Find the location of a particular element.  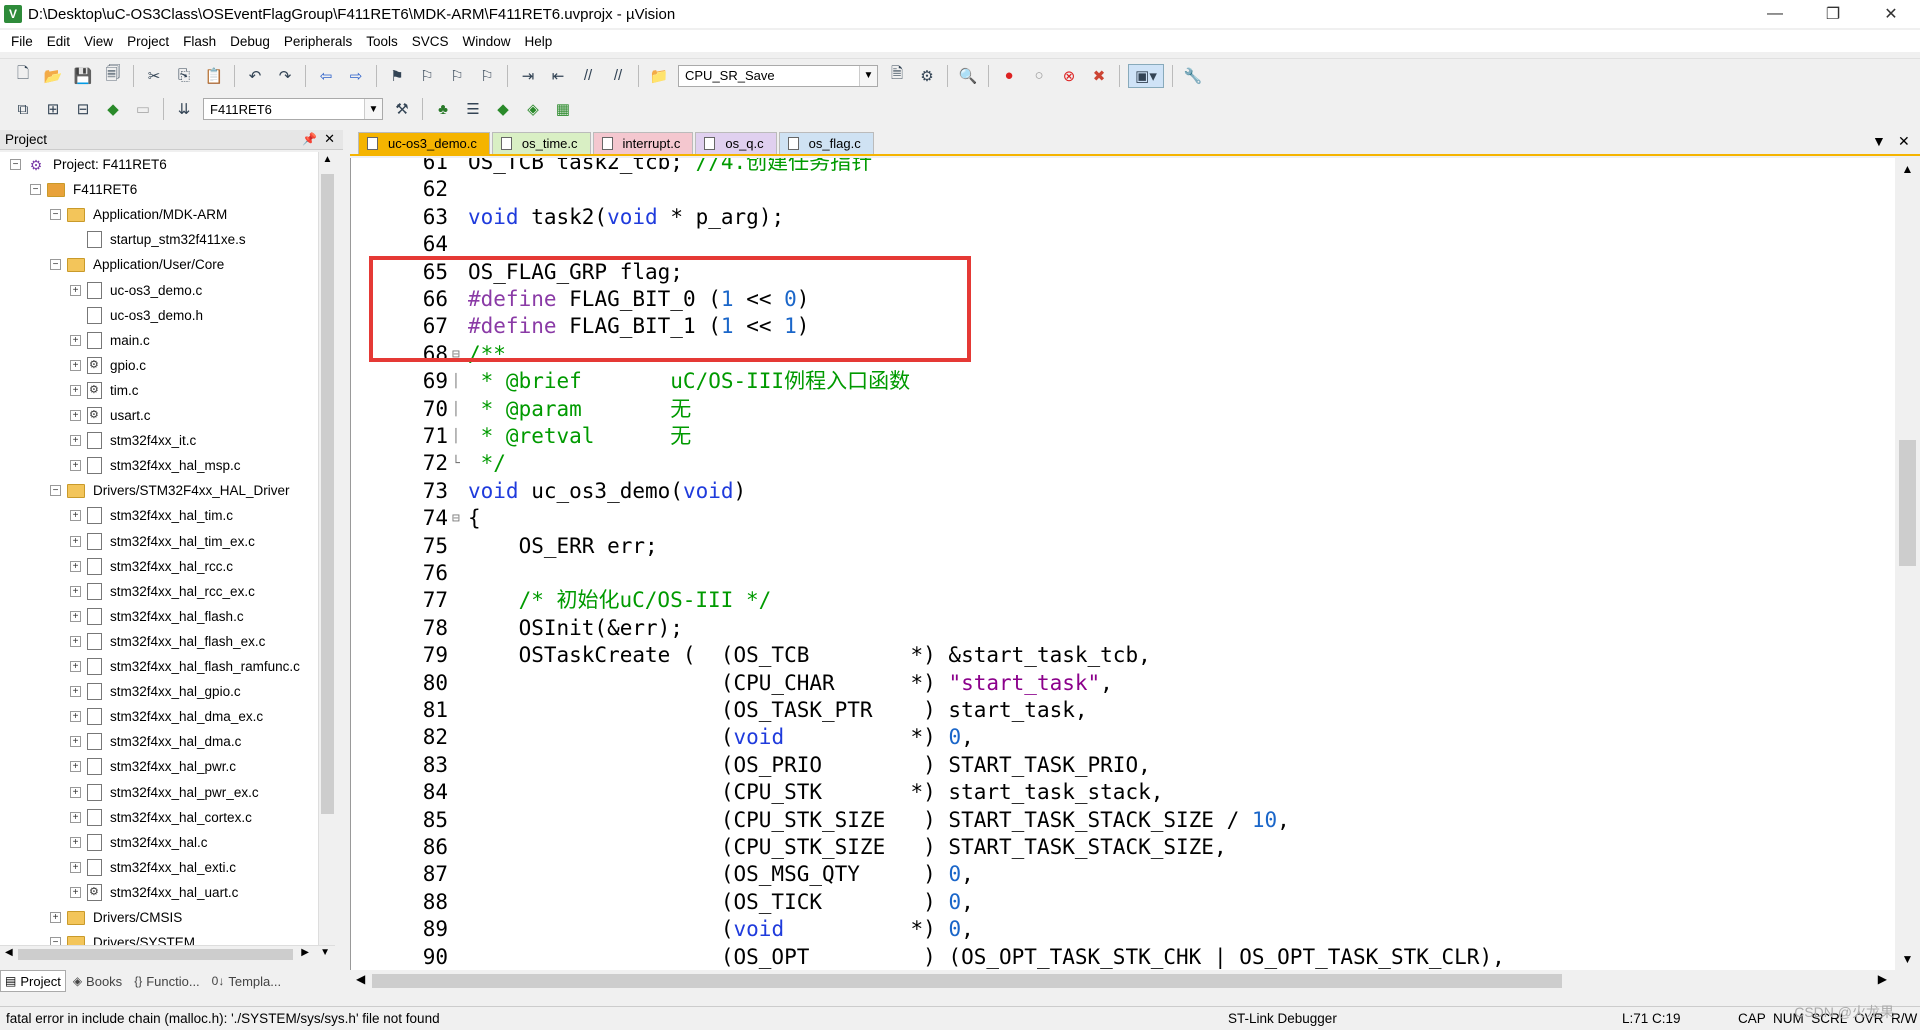

code-line: 67 #define FLAG_BIT_1 (1 << 1) is located at coordinates (1123, 326).